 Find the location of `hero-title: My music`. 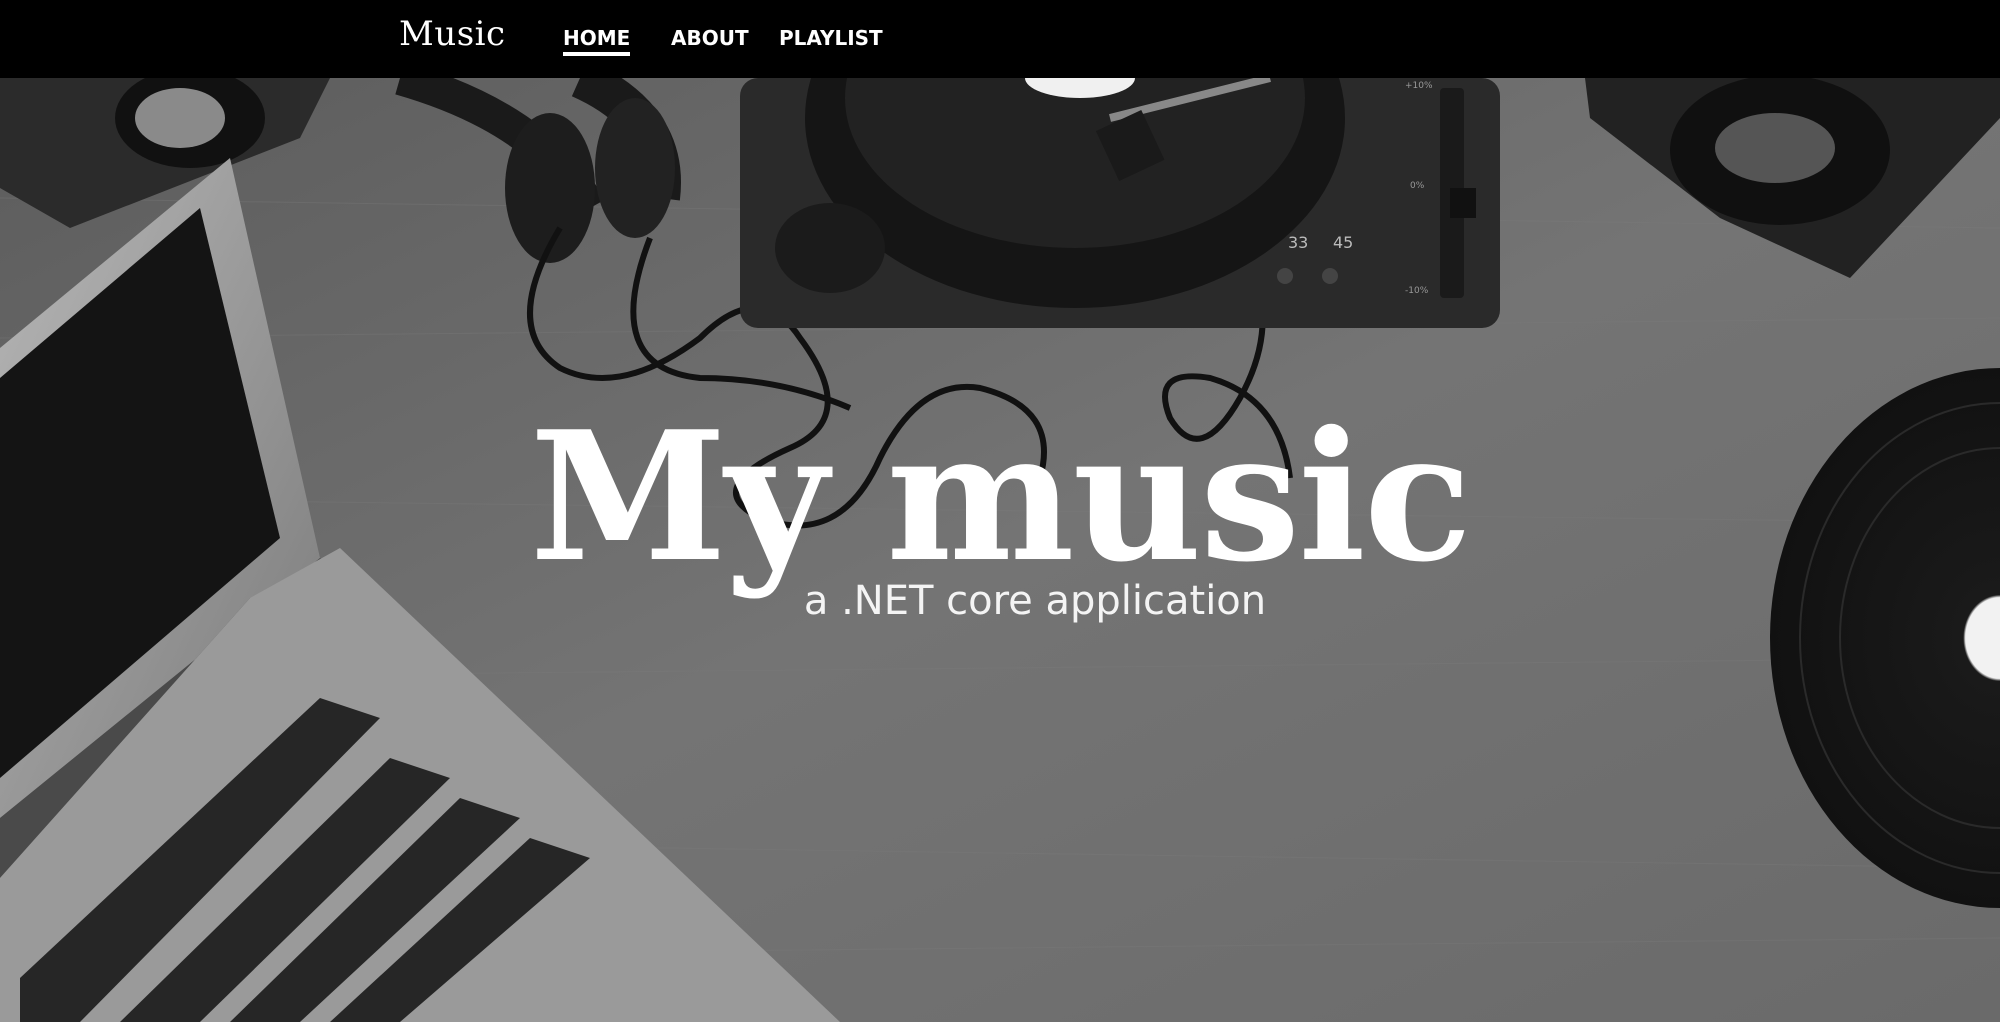

hero-title: My music is located at coordinates (1000, 496).